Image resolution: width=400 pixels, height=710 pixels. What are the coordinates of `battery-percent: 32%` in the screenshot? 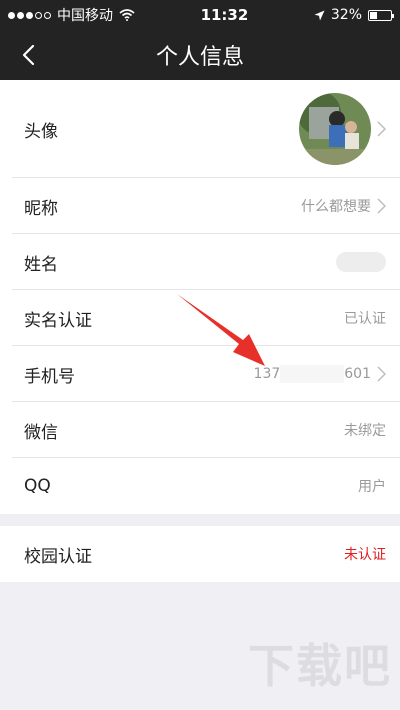 It's located at (346, 15).